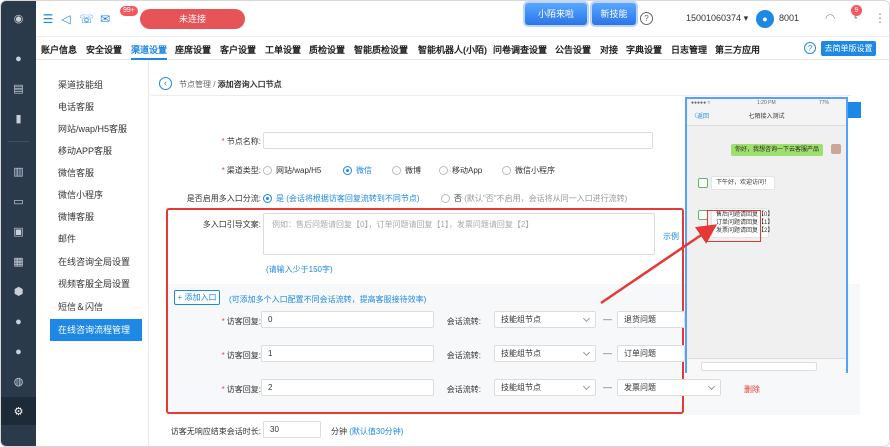 The height and width of the screenshot is (447, 890). What do you see at coordinates (59, 49) in the screenshot?
I see `tab-account-info: 账户信息` at bounding box center [59, 49].